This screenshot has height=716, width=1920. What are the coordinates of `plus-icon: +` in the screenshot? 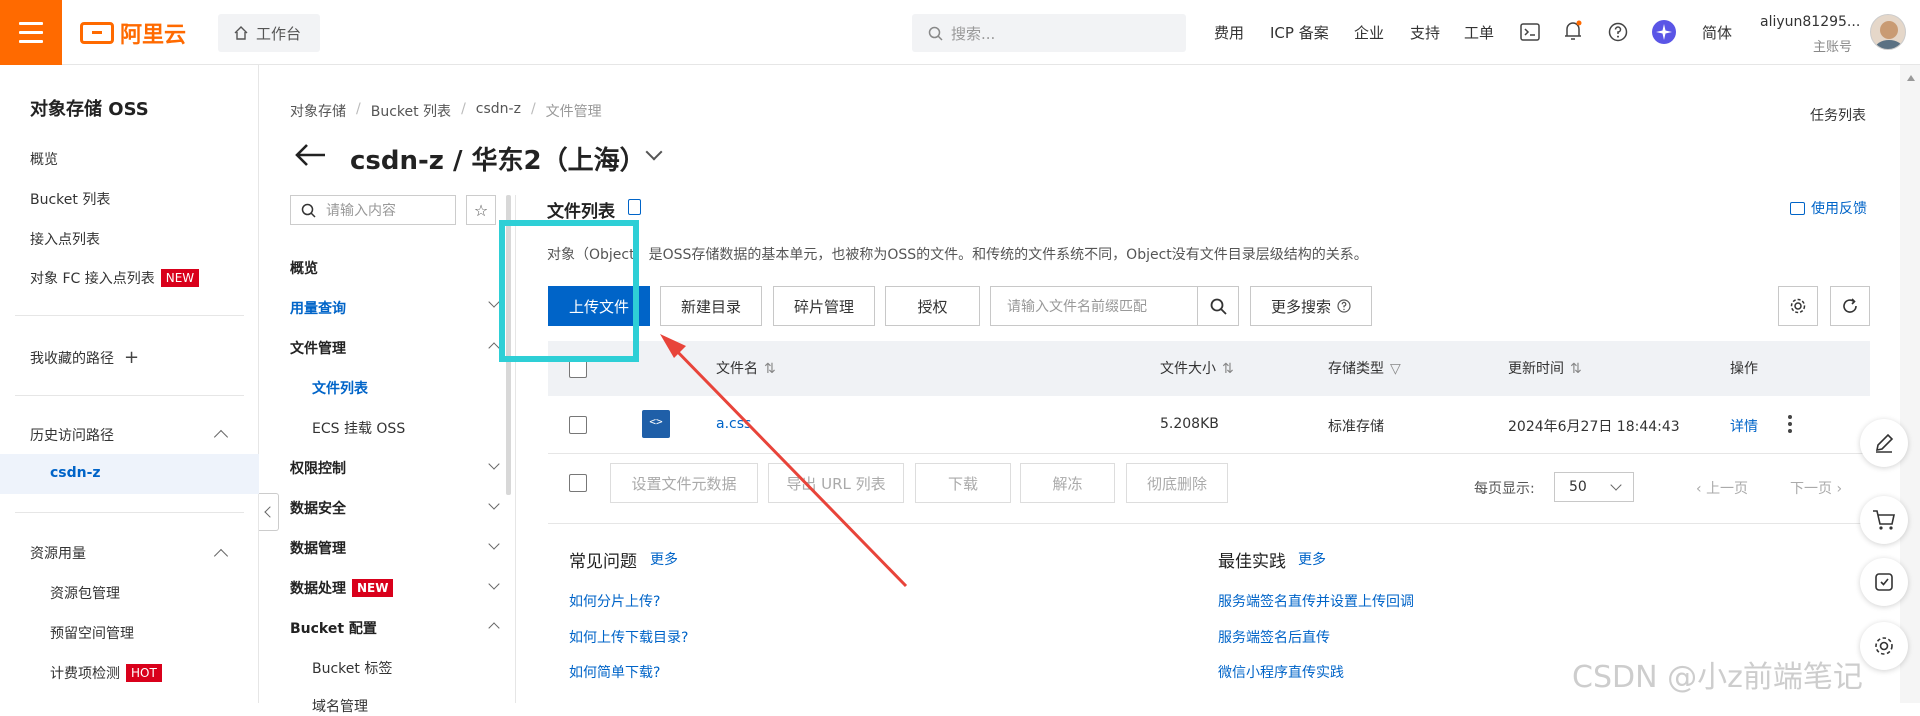 It's located at (131, 357).